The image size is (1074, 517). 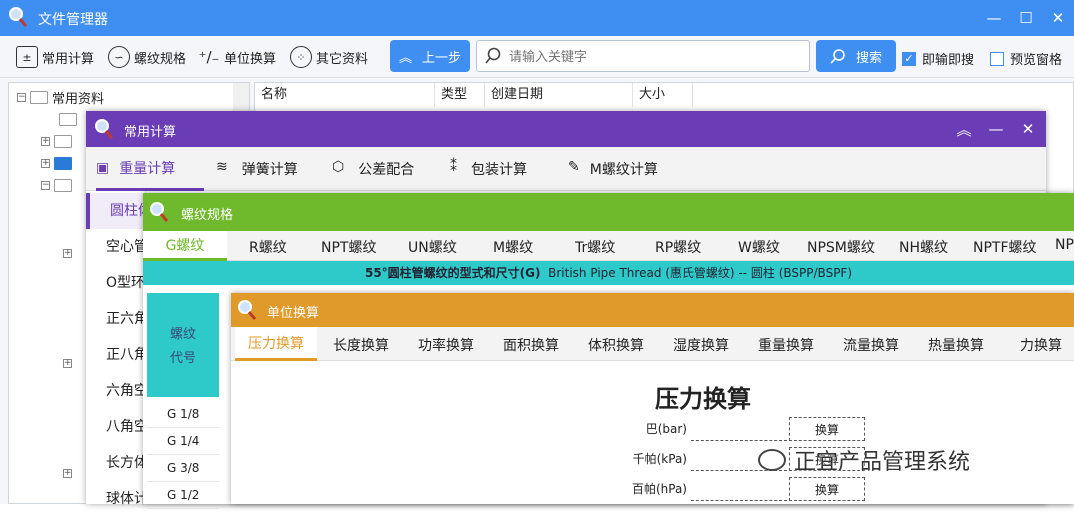 I want to click on tab-w-thread: W螺纹, so click(x=759, y=247).